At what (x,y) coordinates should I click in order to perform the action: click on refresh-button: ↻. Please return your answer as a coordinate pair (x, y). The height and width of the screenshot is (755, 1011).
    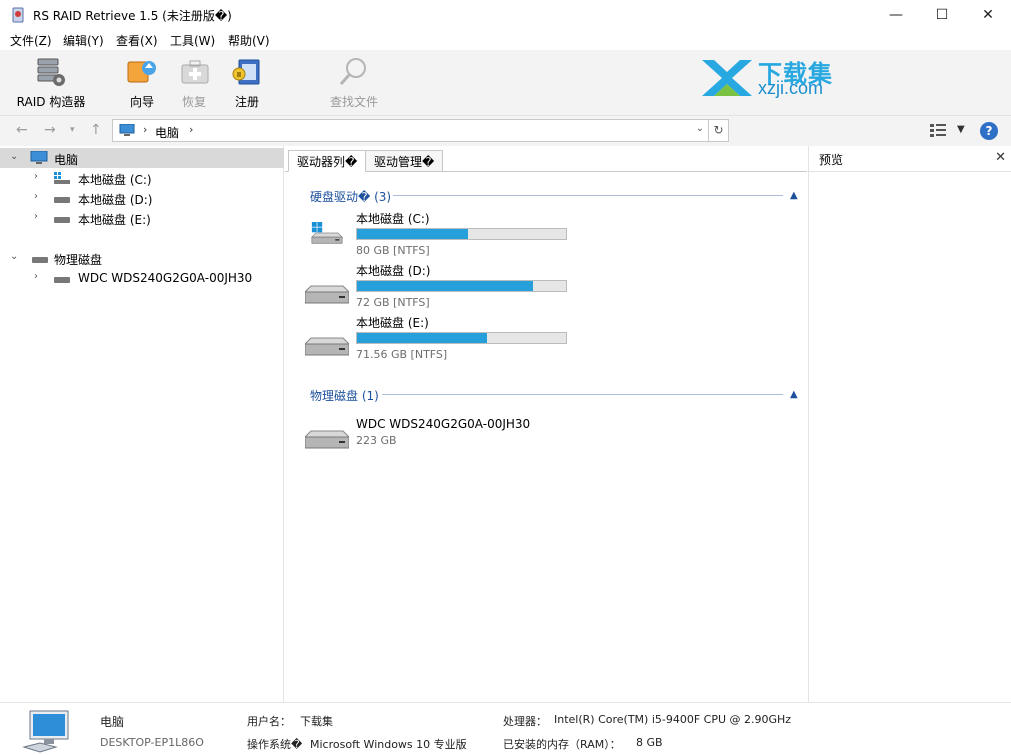
    Looking at the image, I should click on (719, 130).